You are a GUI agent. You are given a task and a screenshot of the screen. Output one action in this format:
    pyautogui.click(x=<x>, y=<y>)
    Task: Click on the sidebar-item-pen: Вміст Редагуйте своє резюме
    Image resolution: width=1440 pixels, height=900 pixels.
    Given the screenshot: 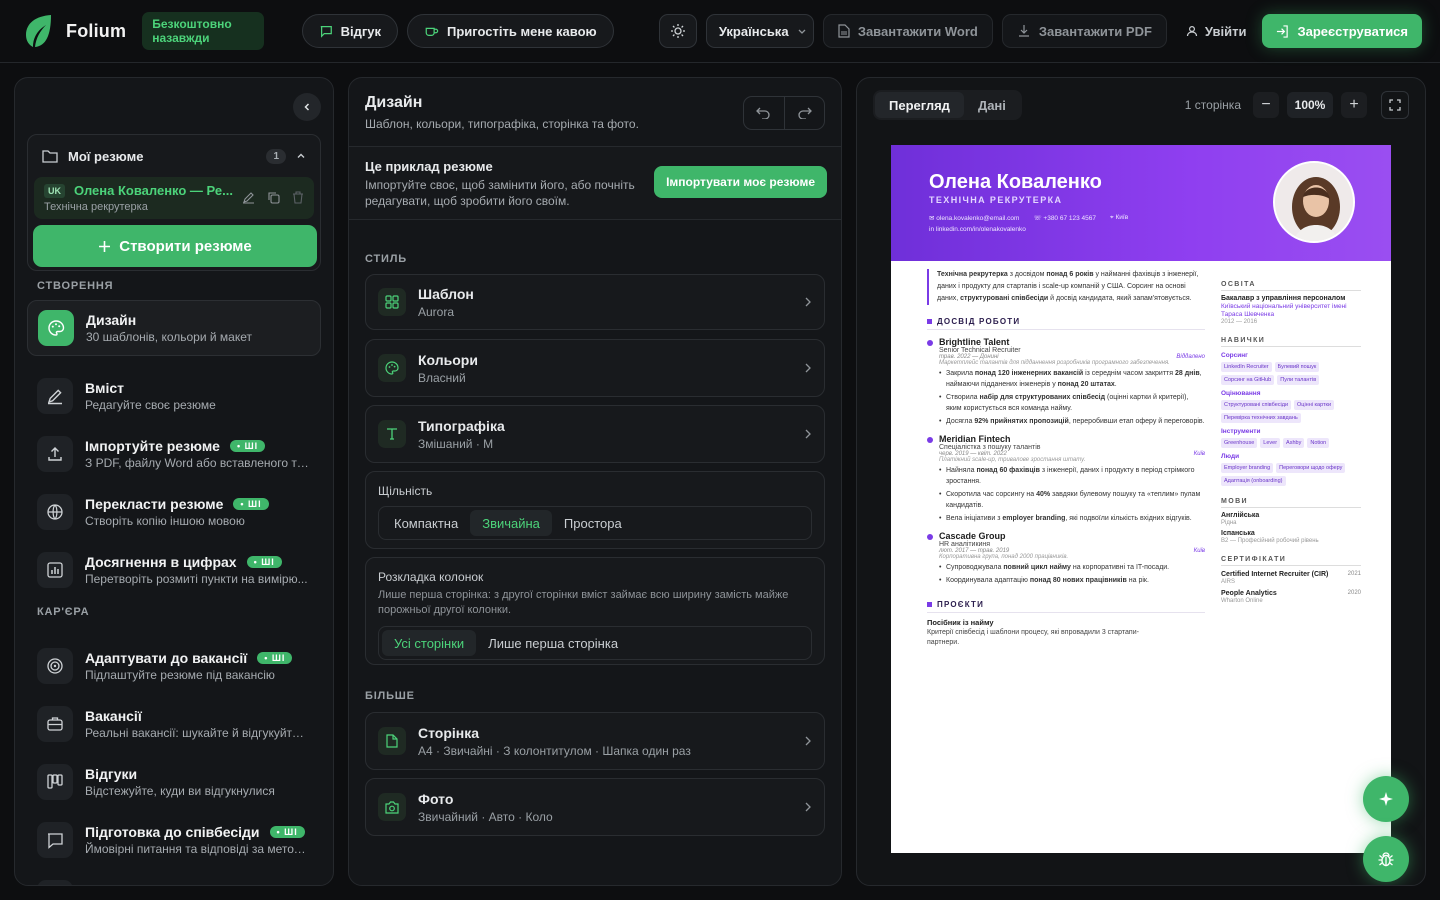 What is the action you would take?
    pyautogui.click(x=174, y=396)
    